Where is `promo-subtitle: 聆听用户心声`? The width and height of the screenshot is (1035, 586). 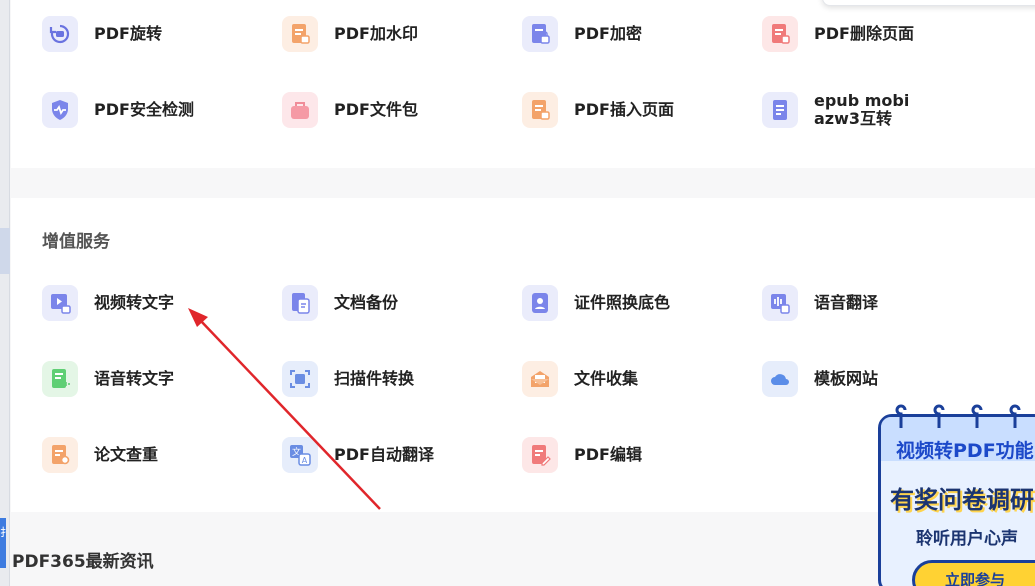
promo-subtitle: 聆听用户心声 is located at coordinates (967, 539).